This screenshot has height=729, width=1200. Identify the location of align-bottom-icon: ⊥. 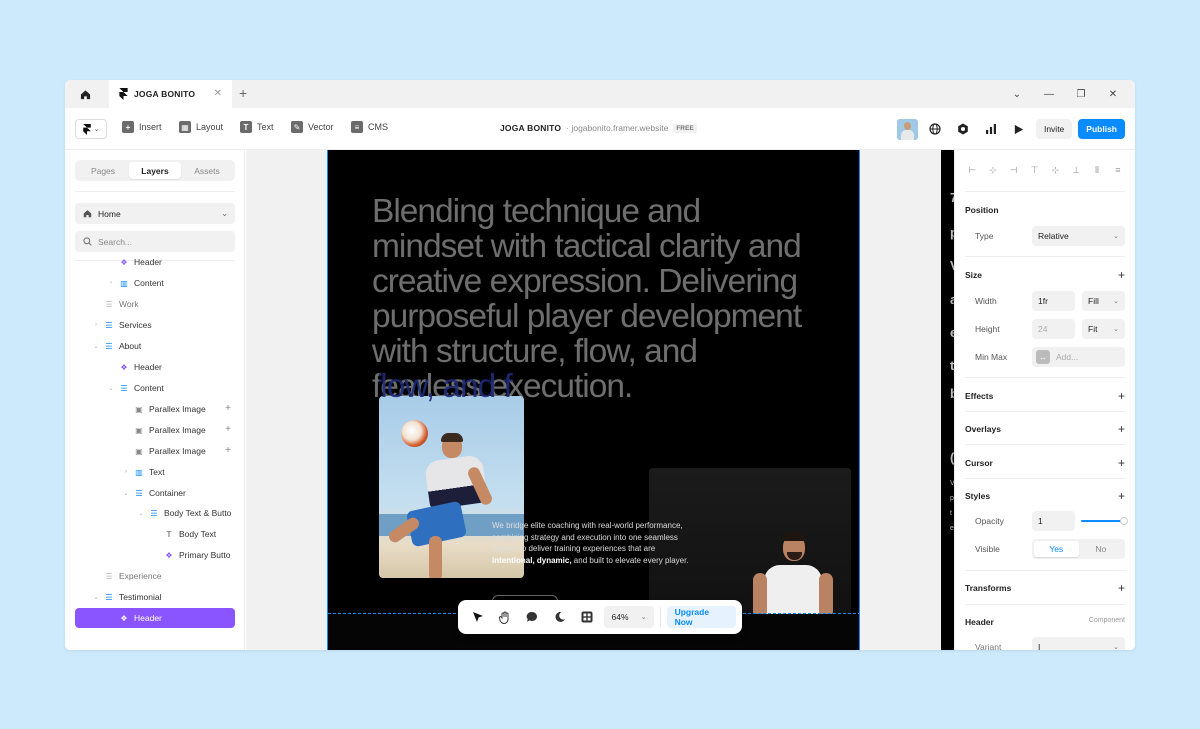
(1076, 170).